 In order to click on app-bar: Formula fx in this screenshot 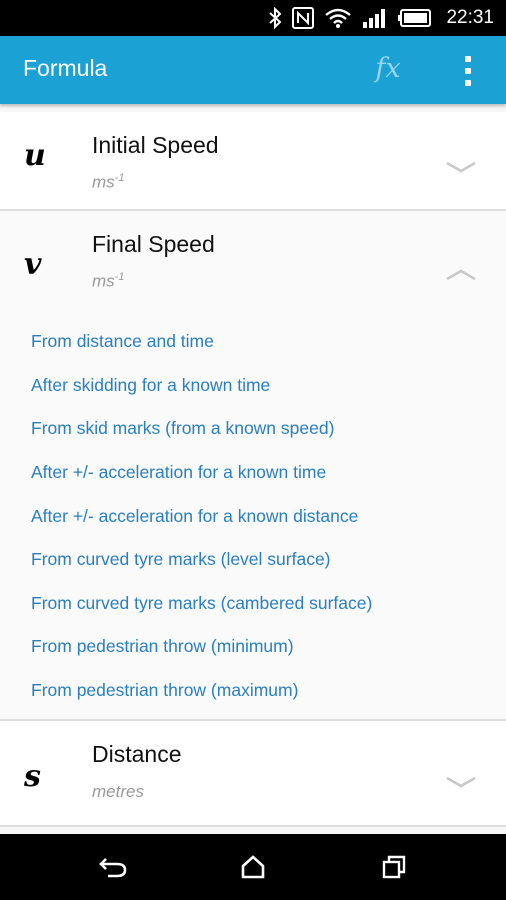, I will do `click(253, 70)`.